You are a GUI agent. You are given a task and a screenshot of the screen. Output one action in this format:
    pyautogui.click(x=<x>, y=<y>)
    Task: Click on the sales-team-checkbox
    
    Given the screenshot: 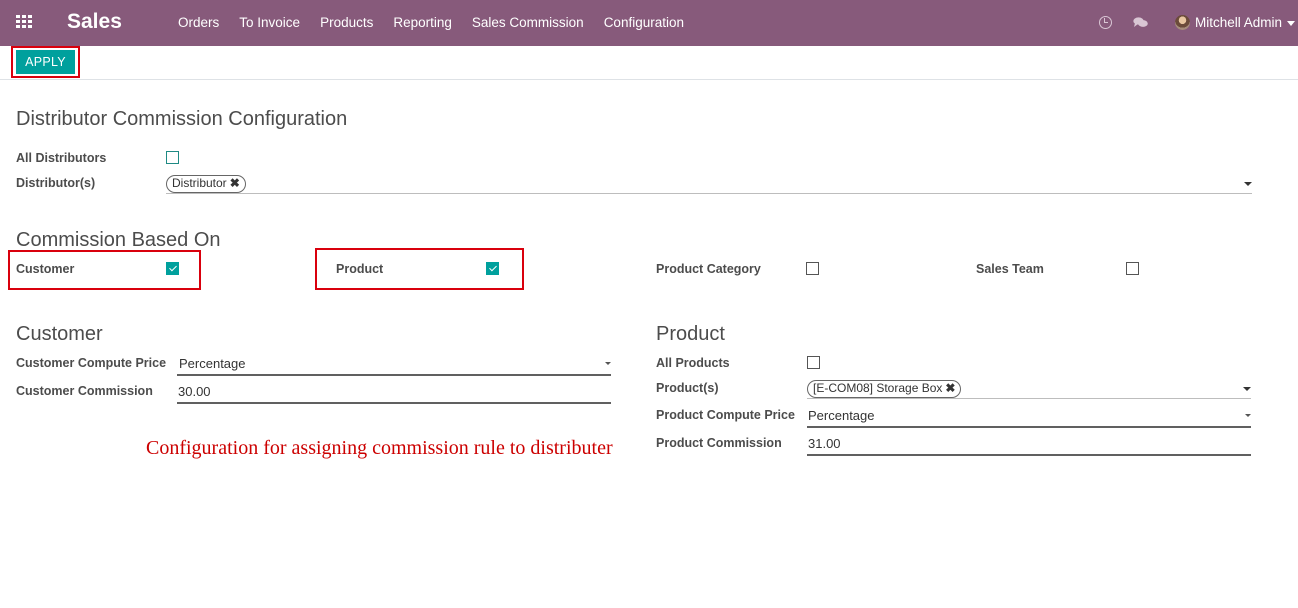 What is the action you would take?
    pyautogui.click(x=1132, y=268)
    